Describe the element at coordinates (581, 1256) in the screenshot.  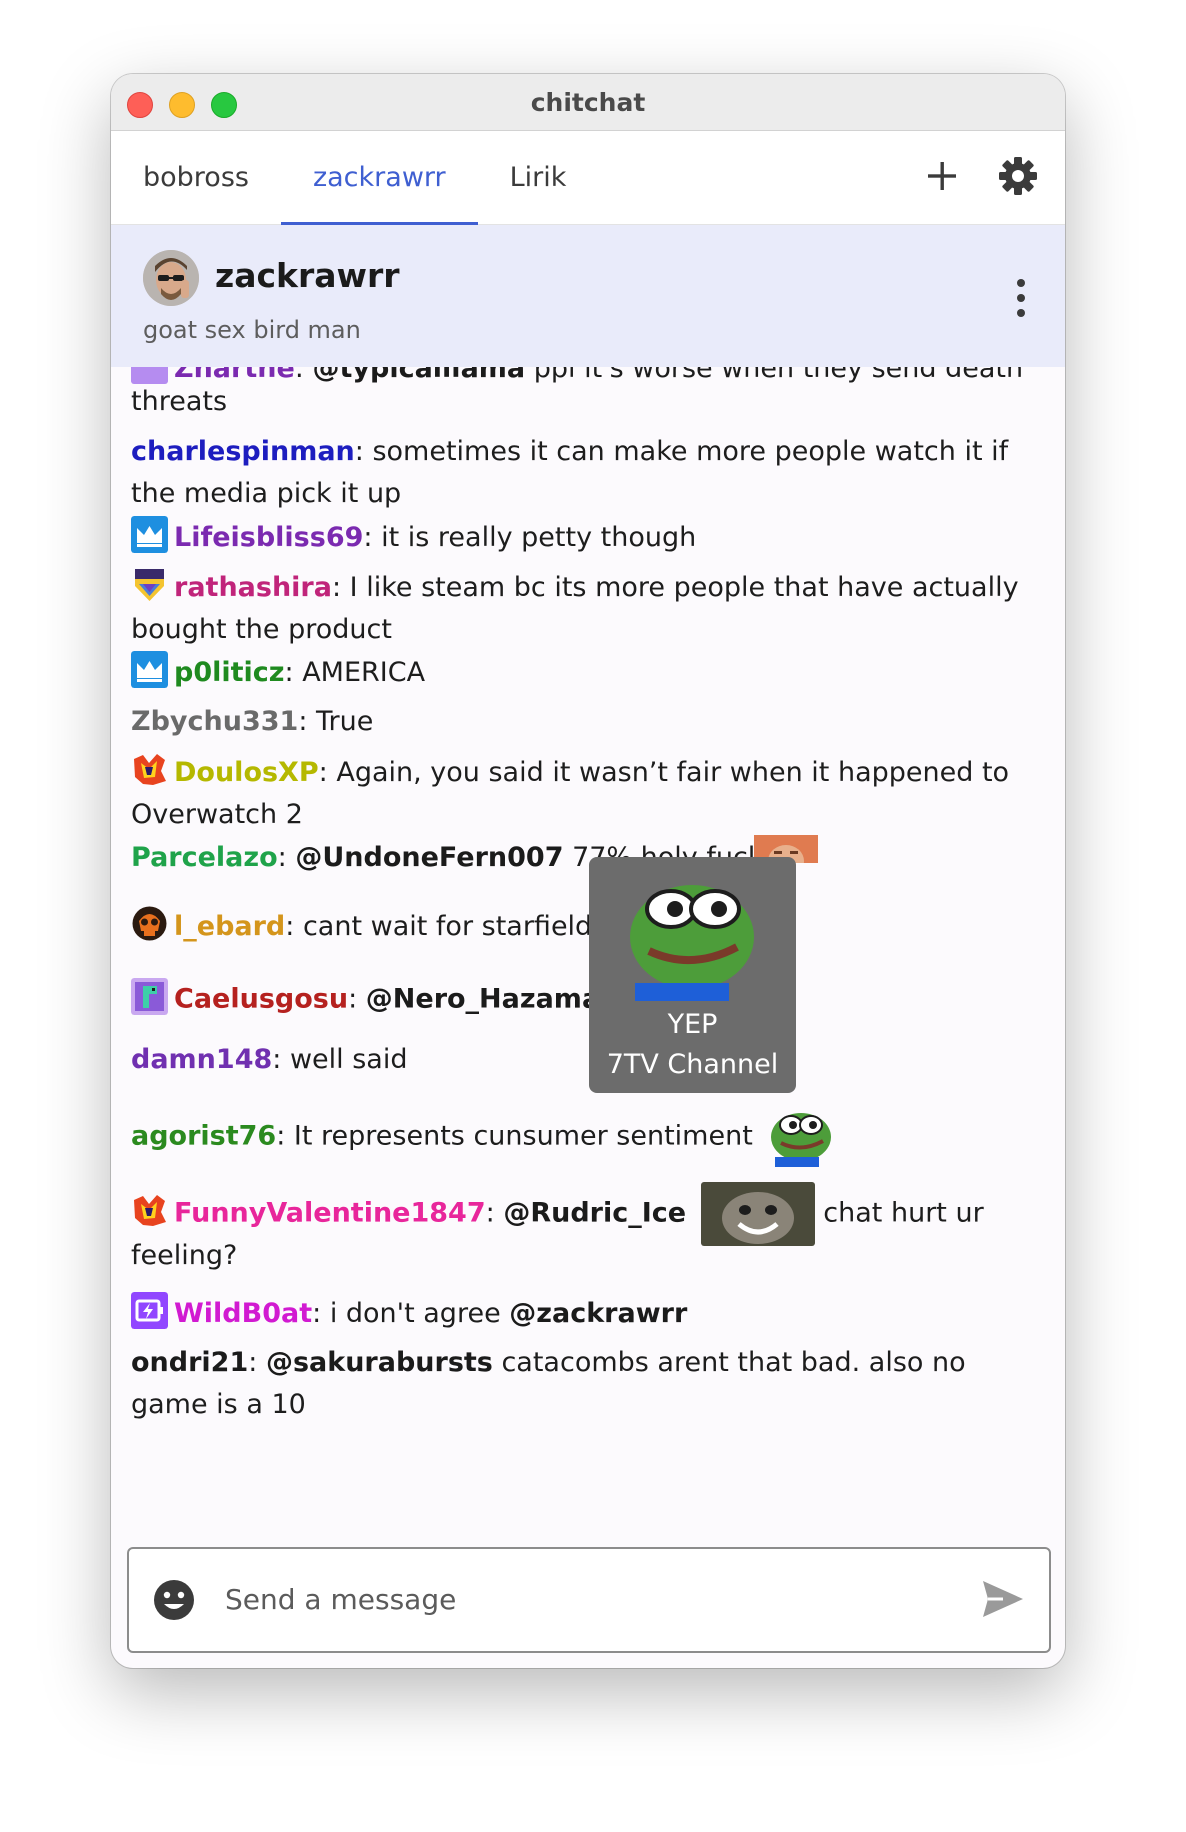
I see `message-continuation: feeling?` at that location.